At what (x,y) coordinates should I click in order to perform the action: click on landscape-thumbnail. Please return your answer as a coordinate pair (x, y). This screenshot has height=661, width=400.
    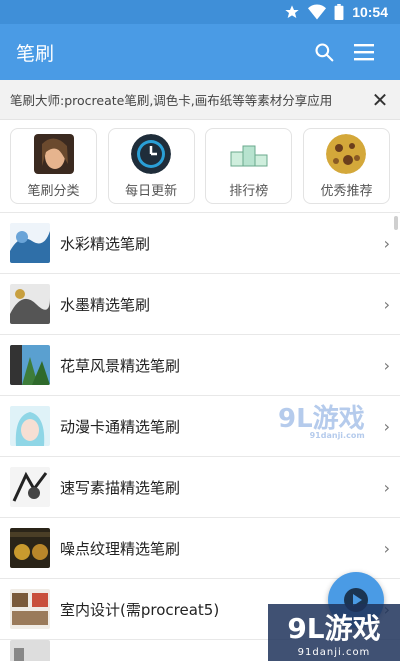
    Looking at the image, I should click on (30, 365).